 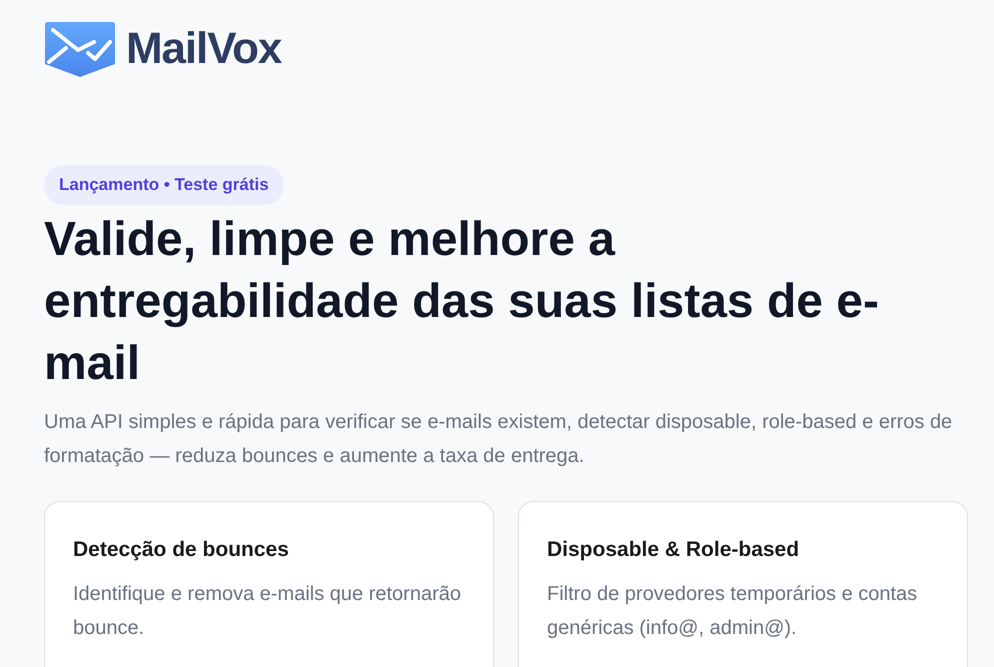 I want to click on hero-description: Uma API simples e rápida para verificar se e-mails existem, detectar disposable, role-based e erros de formatação — reduza bounces e aumente a taxa de entrega., so click(x=499, y=439).